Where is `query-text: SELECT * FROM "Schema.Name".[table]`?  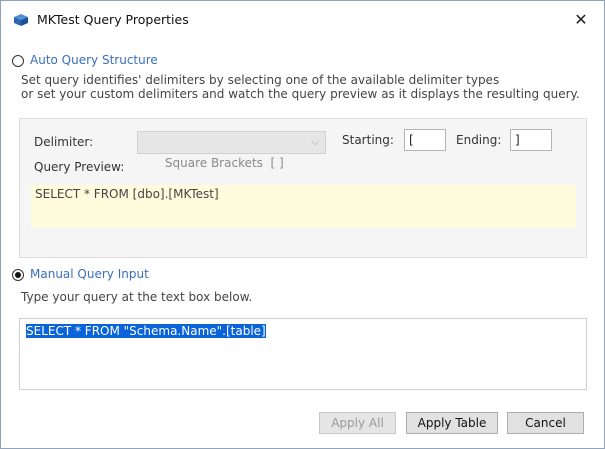 query-text: SELECT * FROM "Schema.Name".[table] is located at coordinates (146, 331).